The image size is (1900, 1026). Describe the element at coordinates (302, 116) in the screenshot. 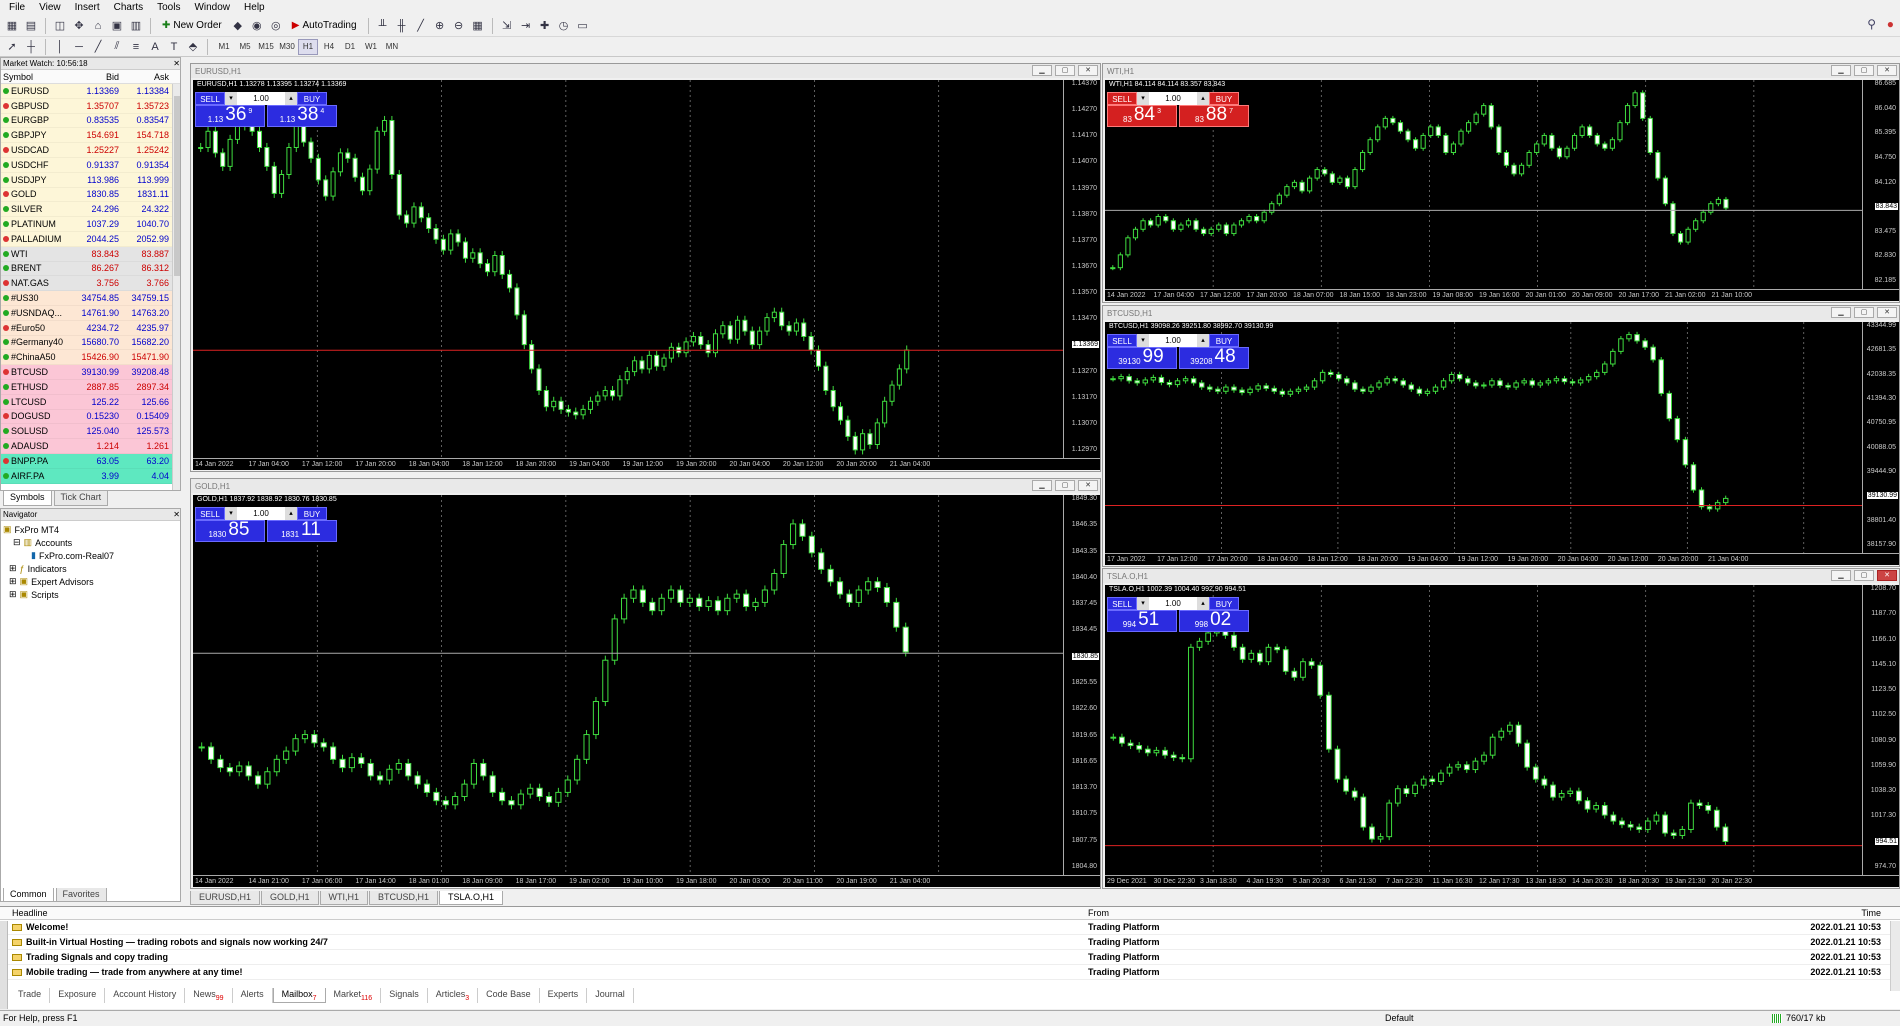

I see `buy-price-box: 1.13 38 4` at that location.